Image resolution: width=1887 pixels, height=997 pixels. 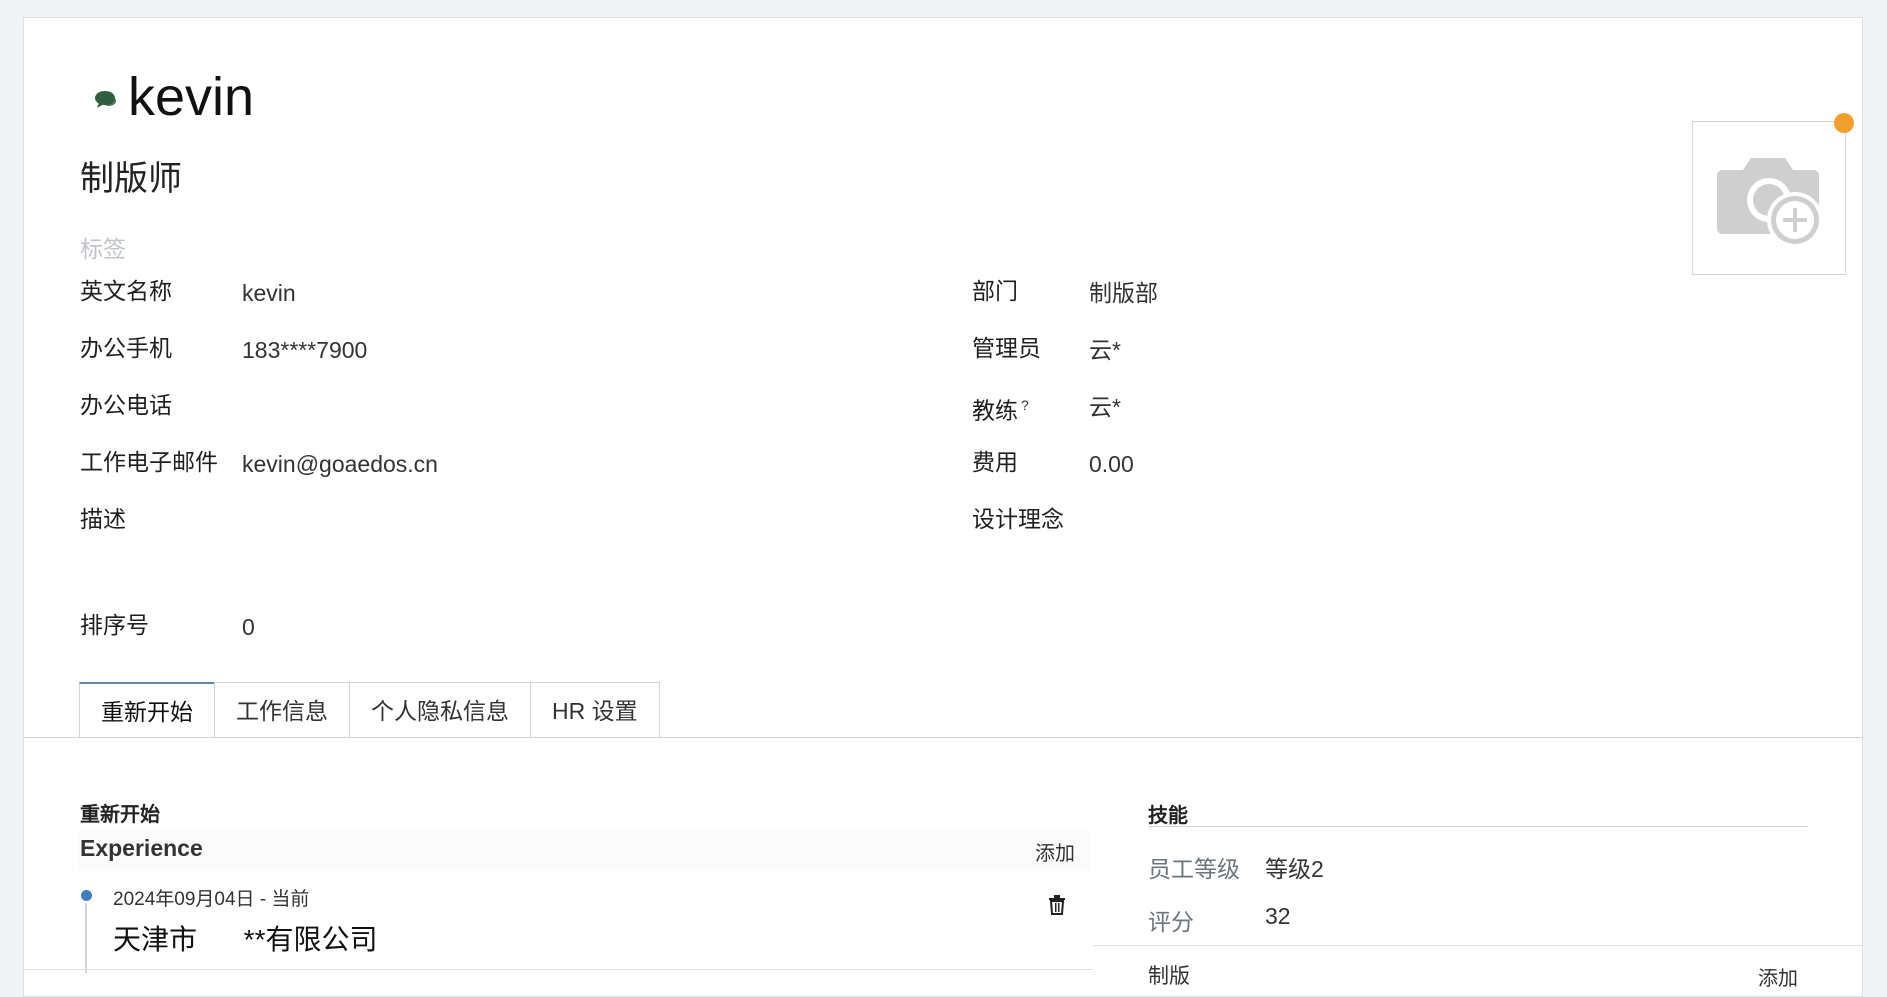 I want to click on job-title: 制版师, so click(x=131, y=179).